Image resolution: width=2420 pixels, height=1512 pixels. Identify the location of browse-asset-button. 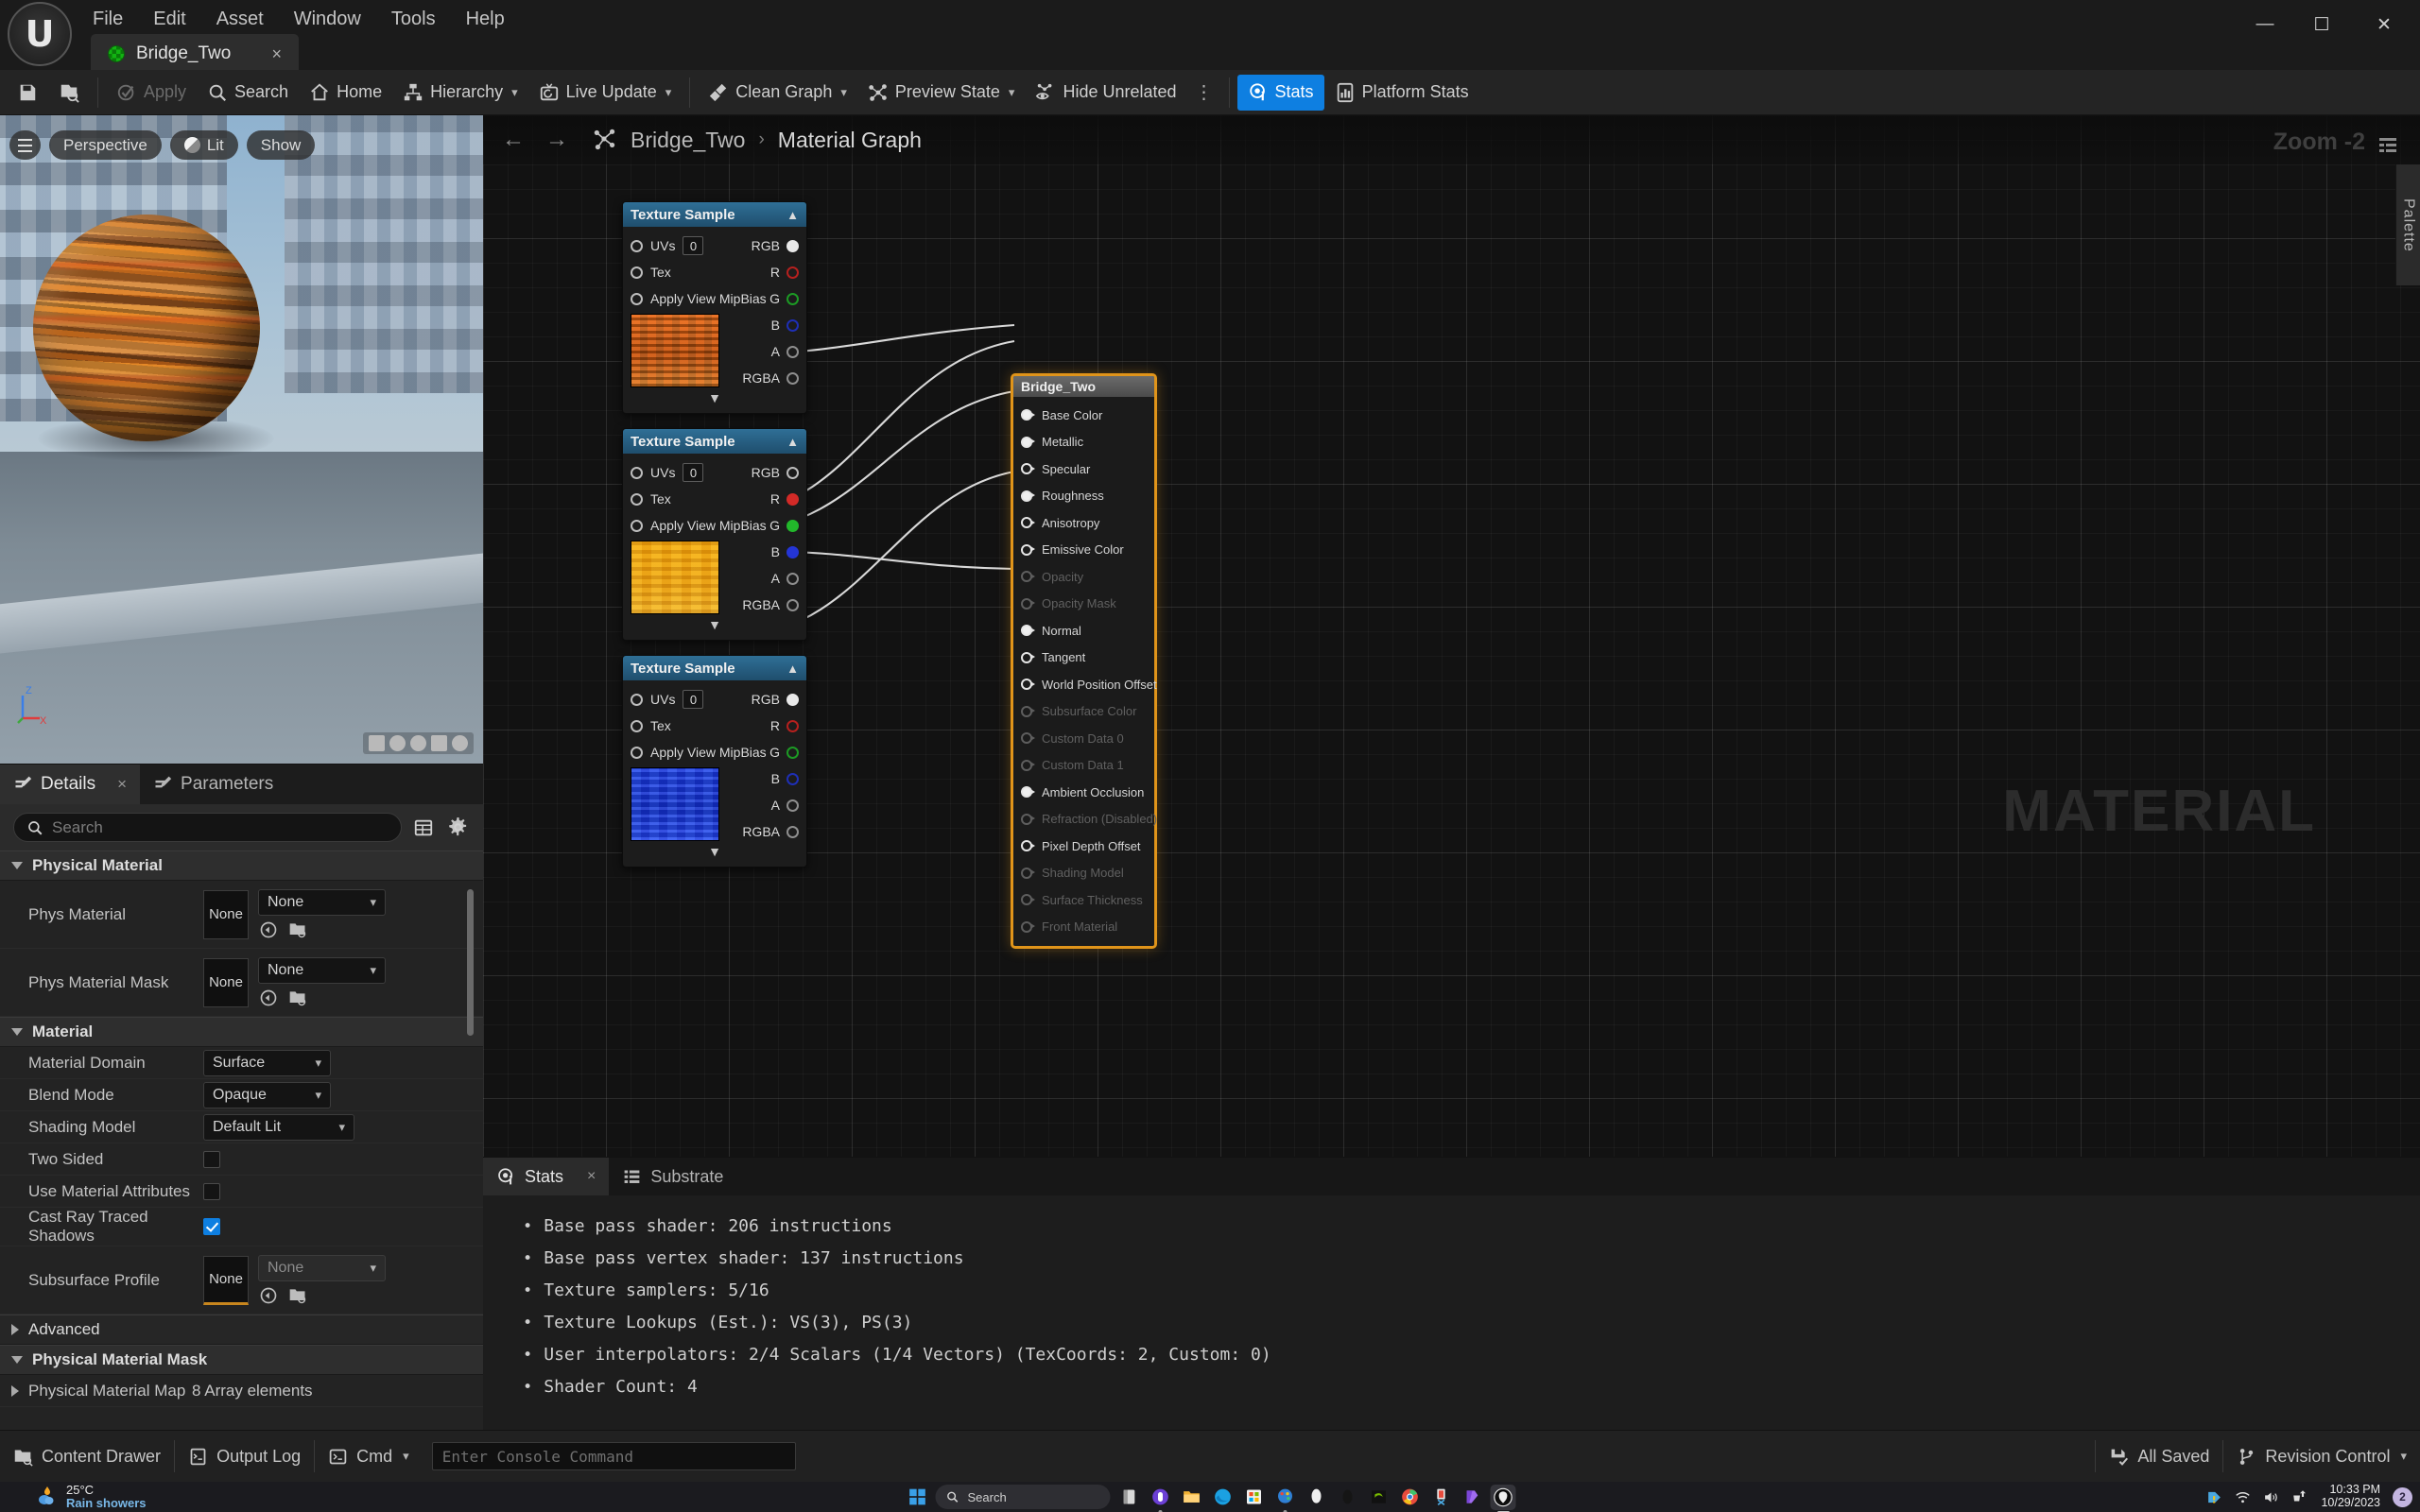
(69, 93).